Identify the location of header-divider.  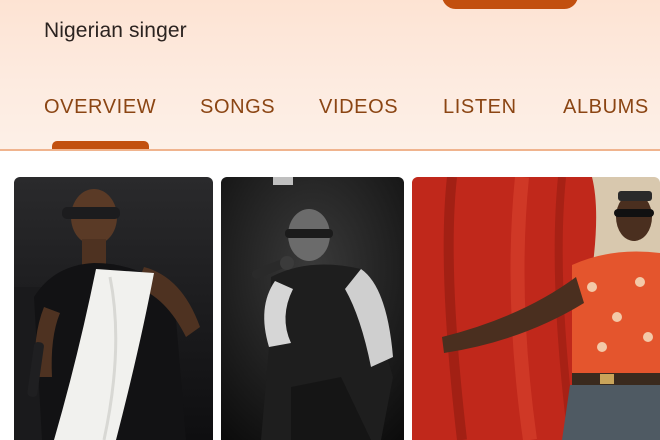
(330, 150).